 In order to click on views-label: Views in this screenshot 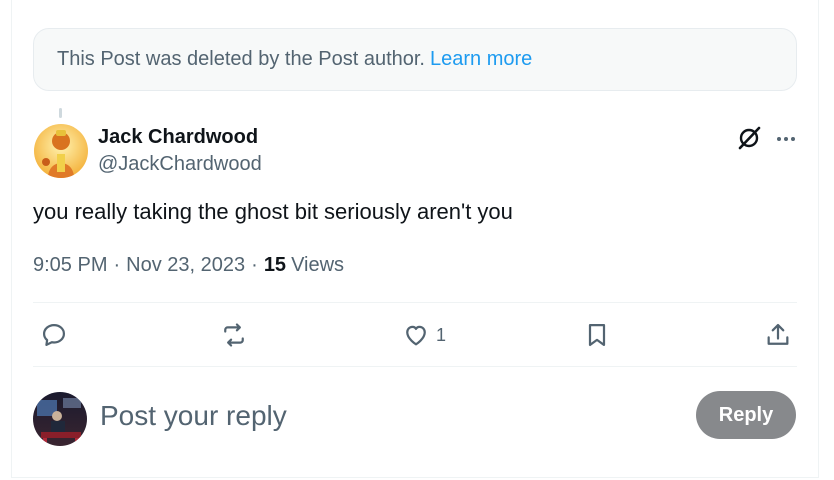, I will do `click(318, 265)`.